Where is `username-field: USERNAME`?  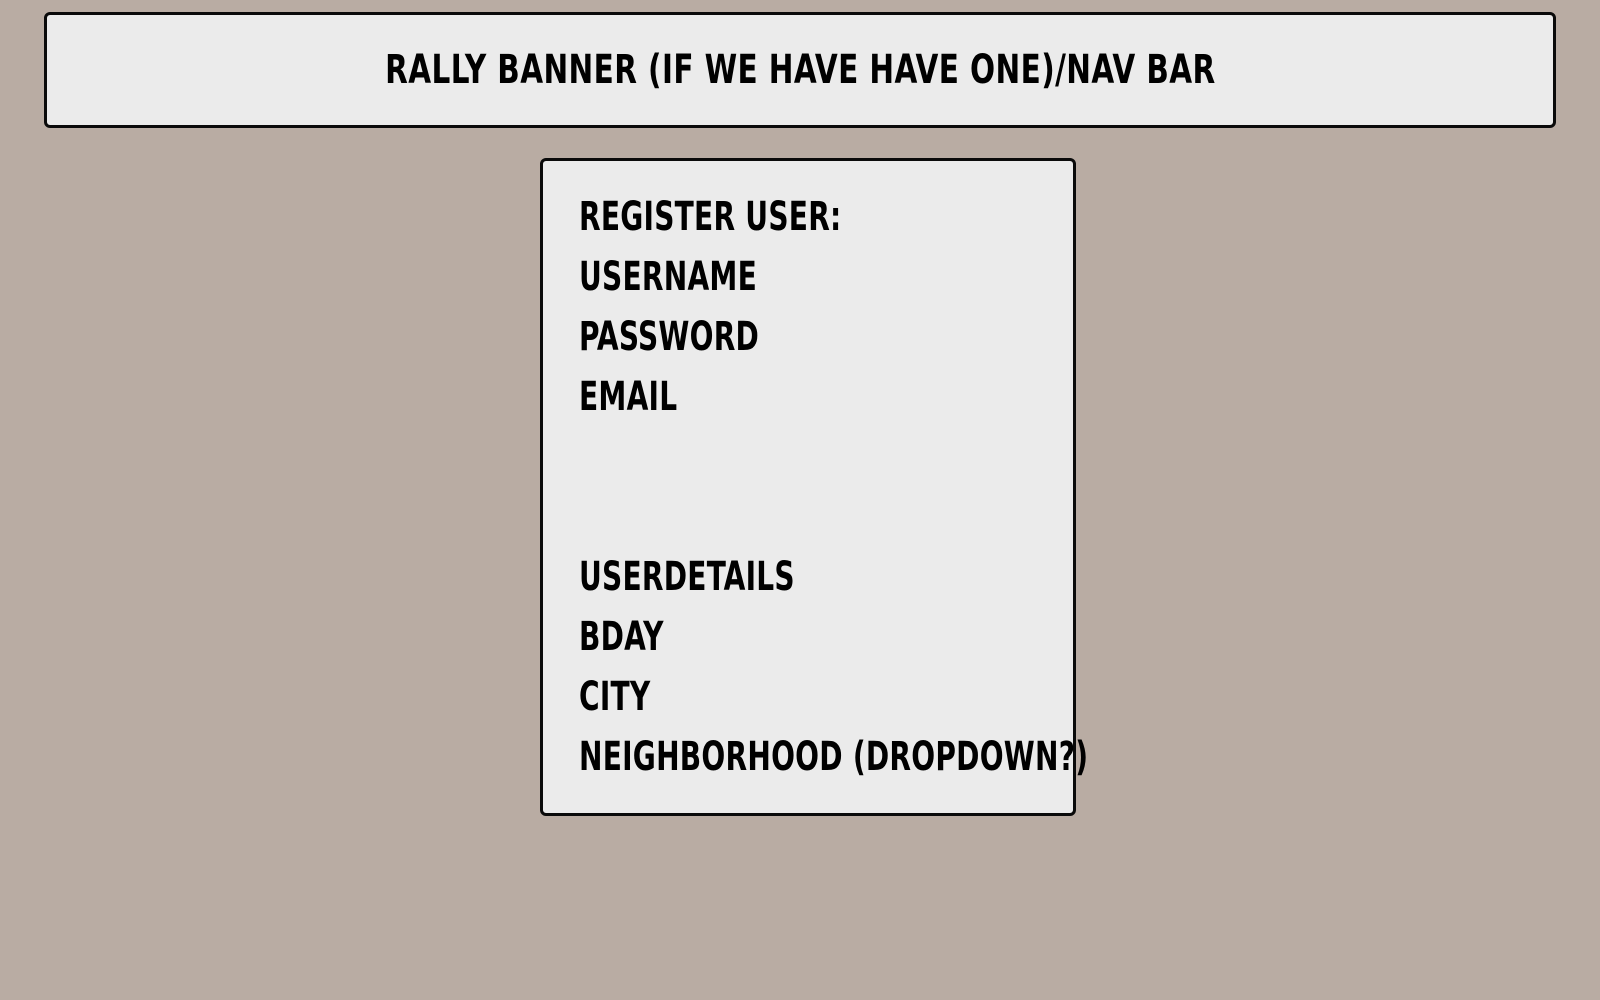
username-field: USERNAME is located at coordinates (668, 277).